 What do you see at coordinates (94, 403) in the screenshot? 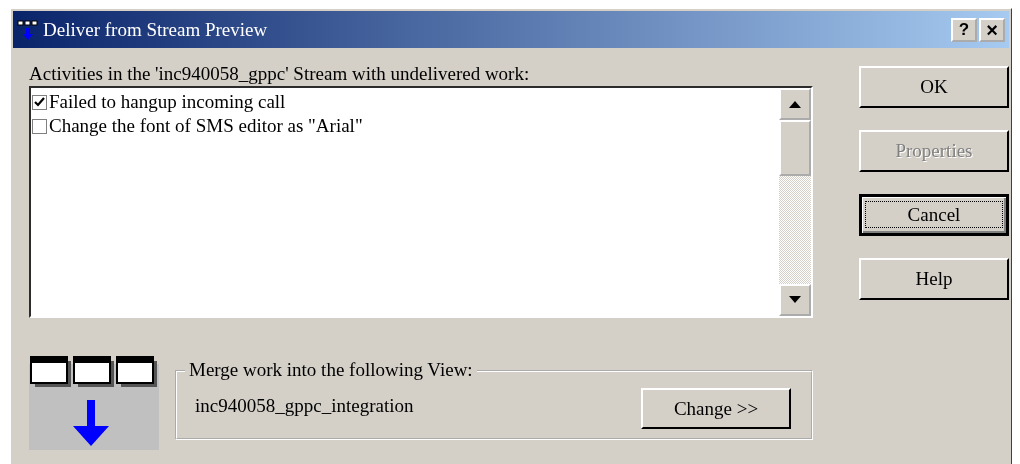
I see `deliver-icon` at bounding box center [94, 403].